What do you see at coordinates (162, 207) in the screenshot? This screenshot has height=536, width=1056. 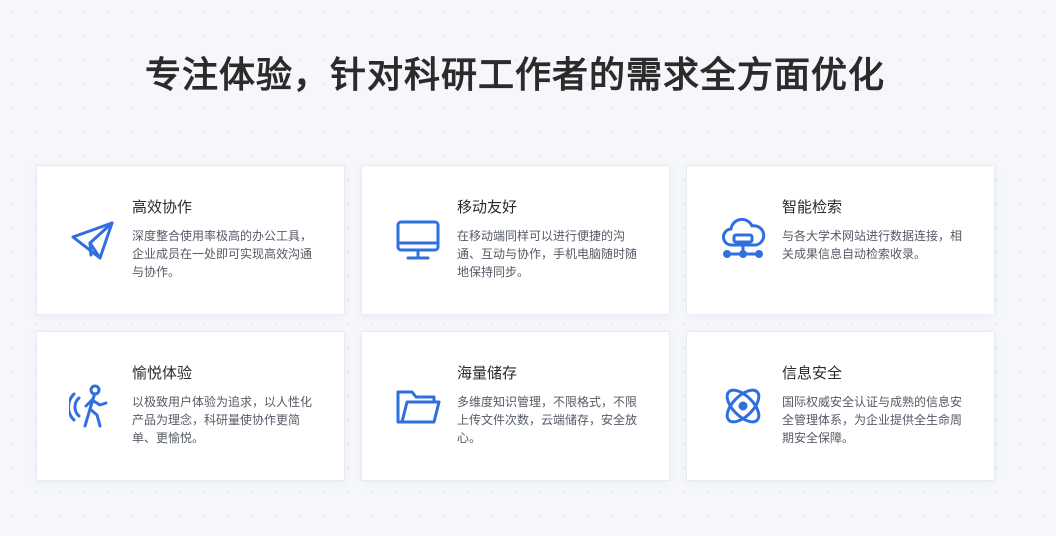 I see `card-title: 高效协作` at bounding box center [162, 207].